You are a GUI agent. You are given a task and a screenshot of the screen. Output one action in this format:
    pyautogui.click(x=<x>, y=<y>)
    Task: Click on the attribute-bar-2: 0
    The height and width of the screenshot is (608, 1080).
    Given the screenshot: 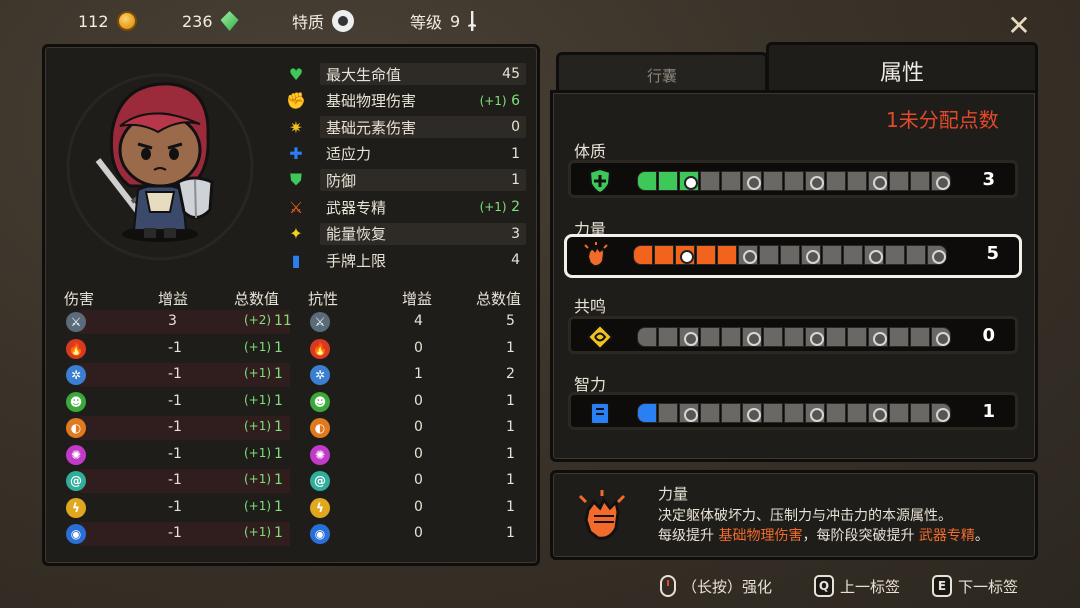 What is the action you would take?
    pyautogui.click(x=793, y=335)
    